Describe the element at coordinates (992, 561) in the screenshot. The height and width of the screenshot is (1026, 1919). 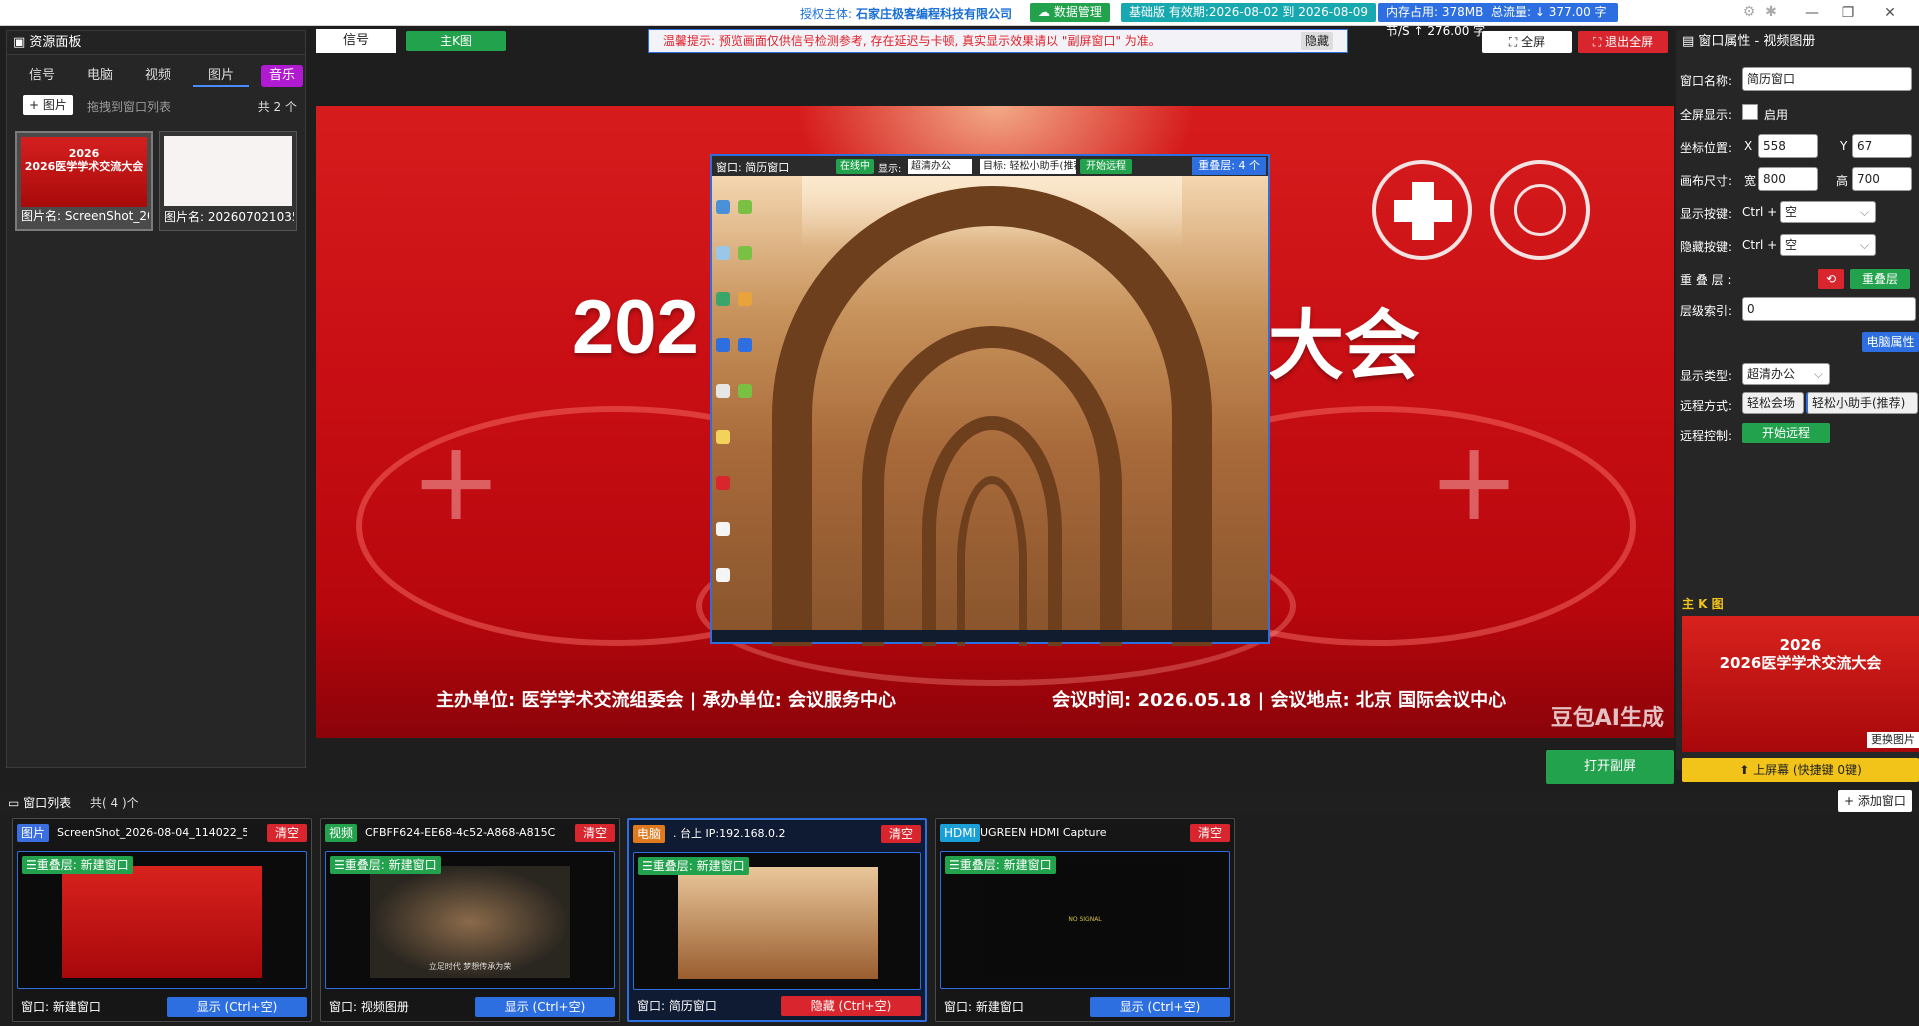
I see `arch-decor` at that location.